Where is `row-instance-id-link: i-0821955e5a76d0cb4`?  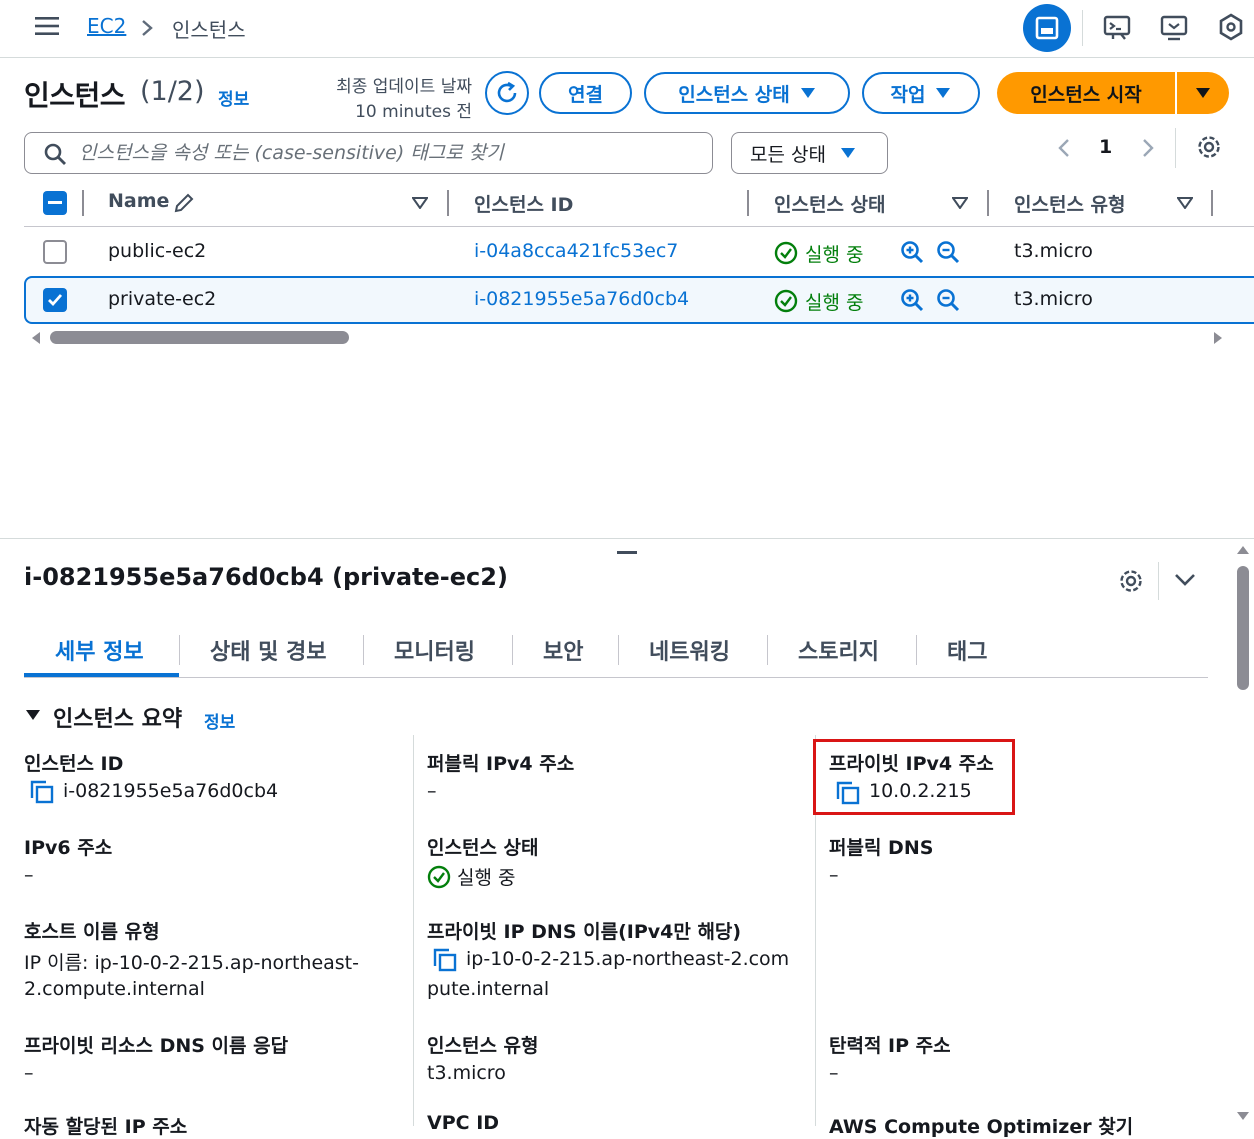 row-instance-id-link: i-0821955e5a76d0cb4 is located at coordinates (581, 299).